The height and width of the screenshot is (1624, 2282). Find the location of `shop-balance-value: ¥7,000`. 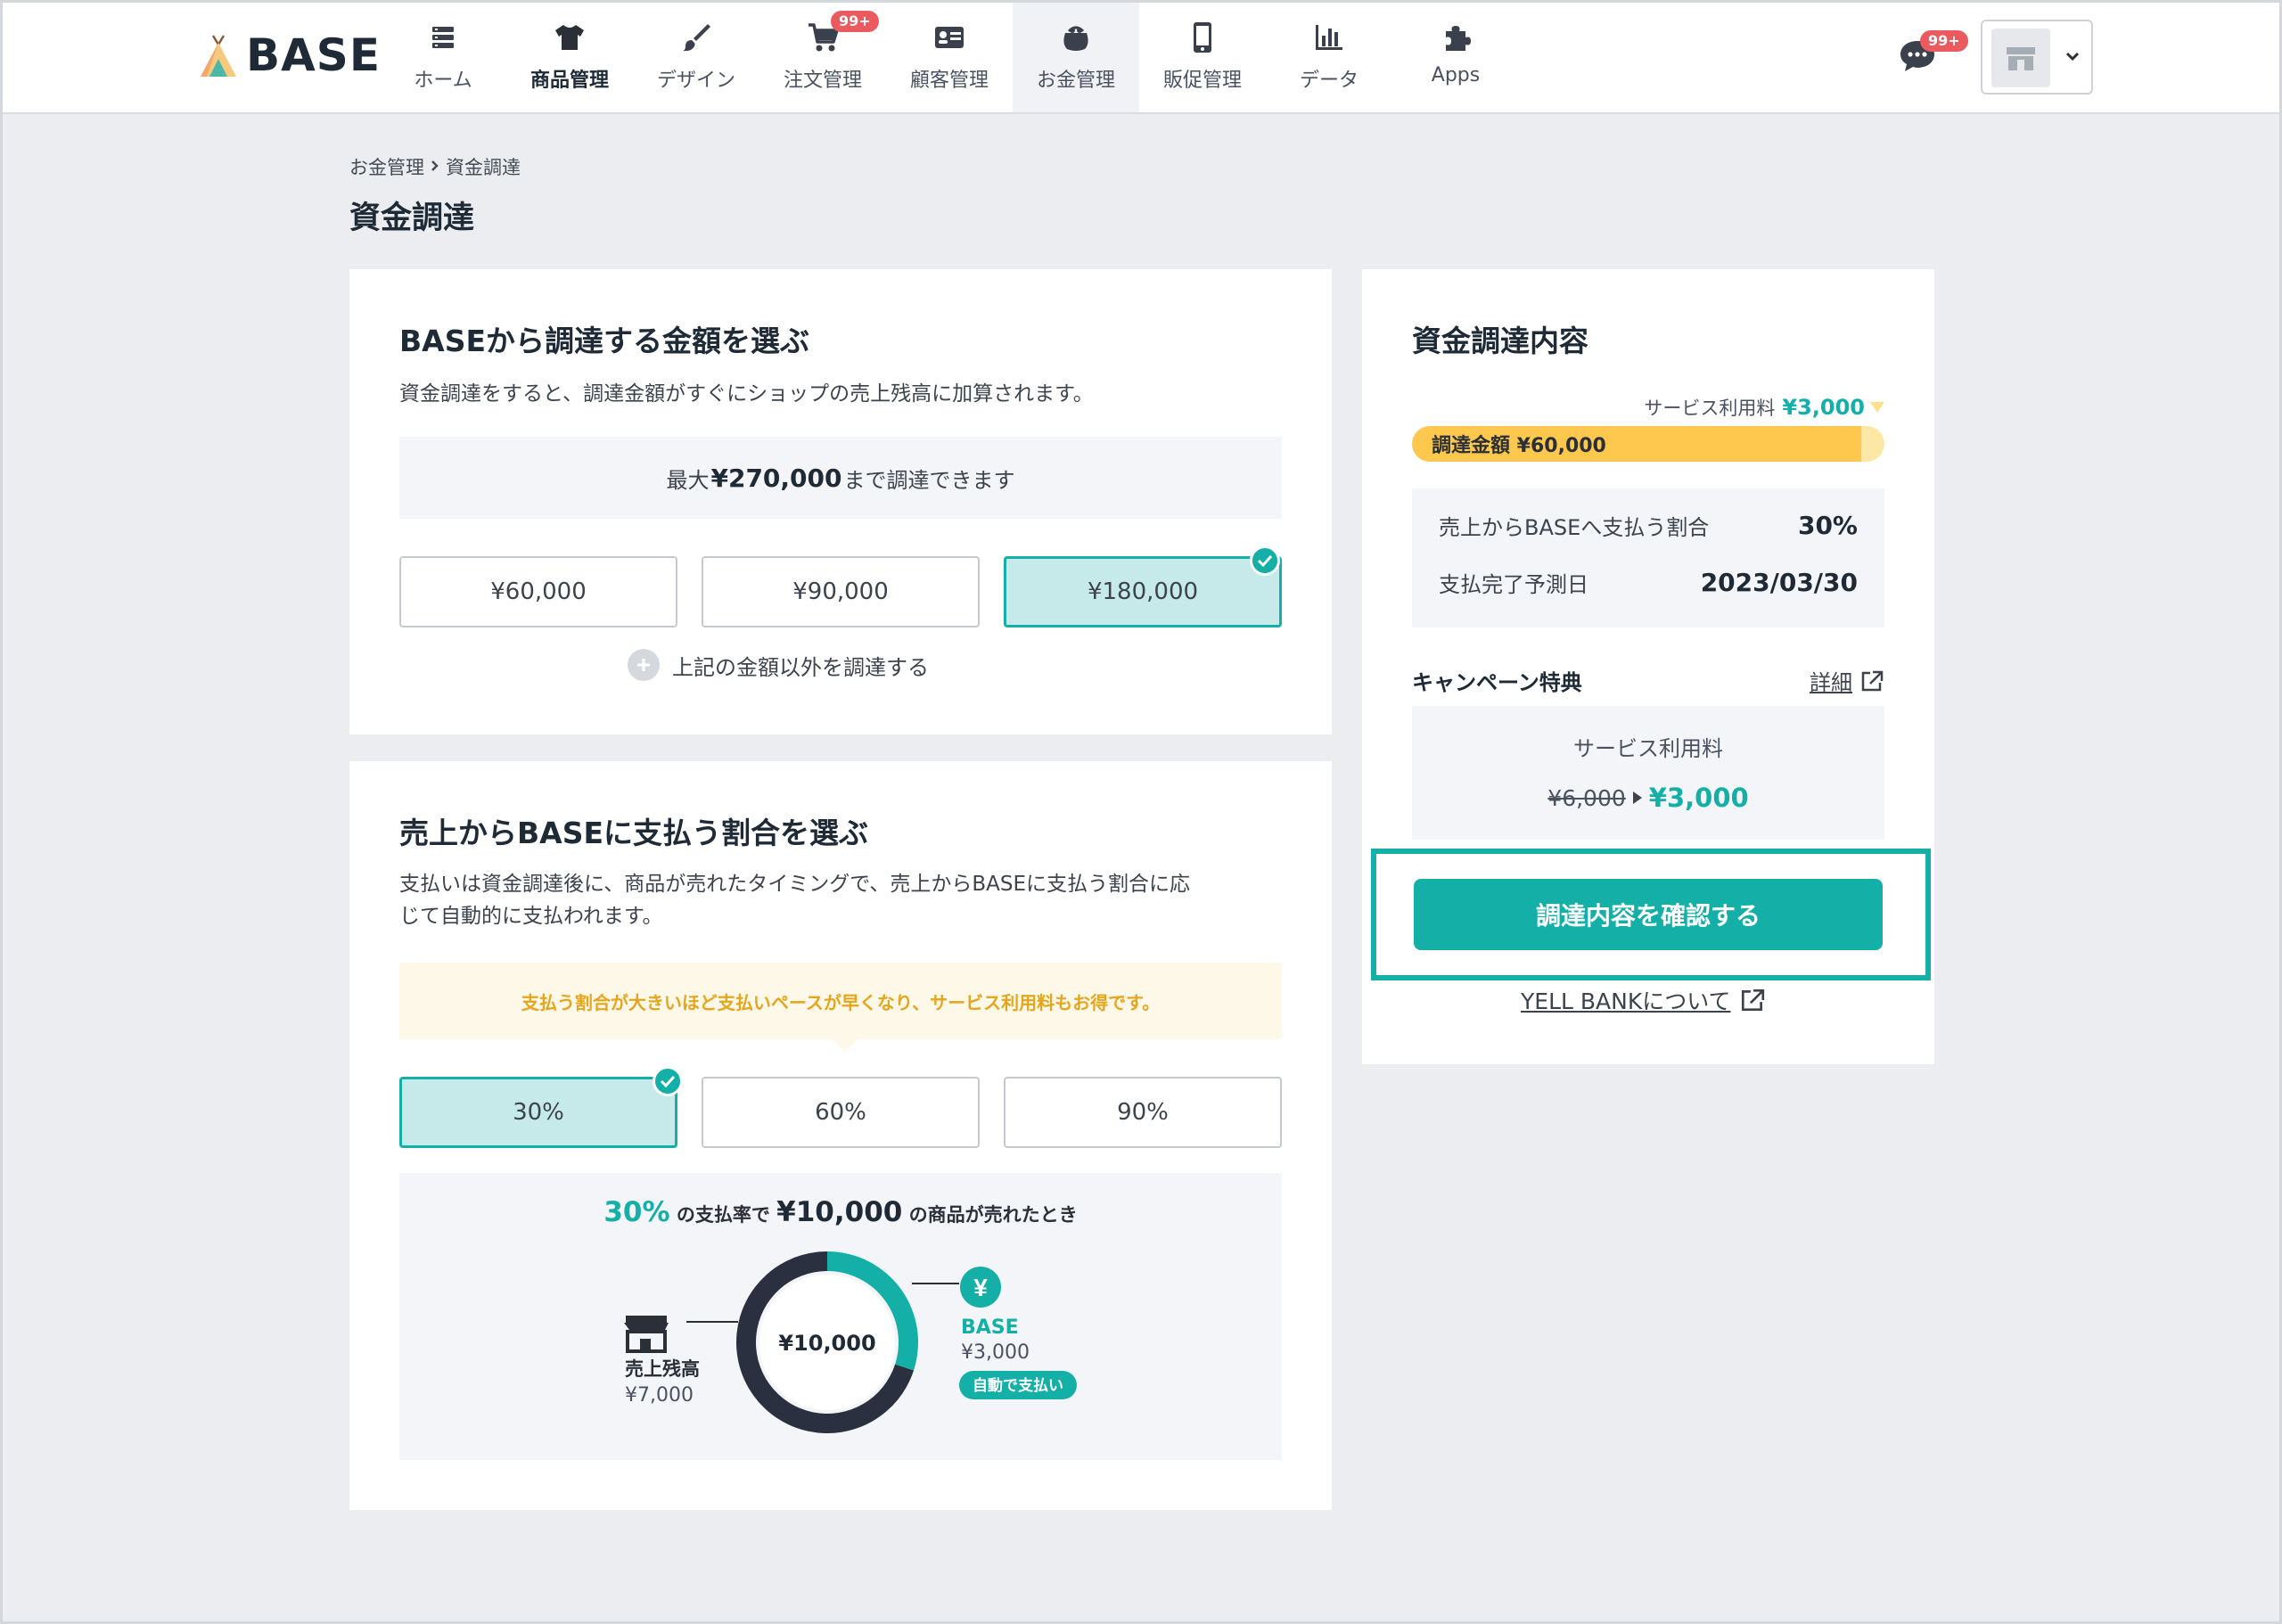

shop-balance-value: ¥7,000 is located at coordinates (659, 1395).